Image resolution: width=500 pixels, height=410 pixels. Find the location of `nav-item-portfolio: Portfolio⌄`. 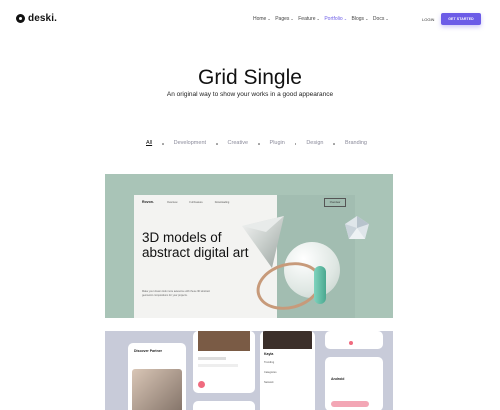

nav-item-portfolio: Portfolio⌄ is located at coordinates (335, 19).